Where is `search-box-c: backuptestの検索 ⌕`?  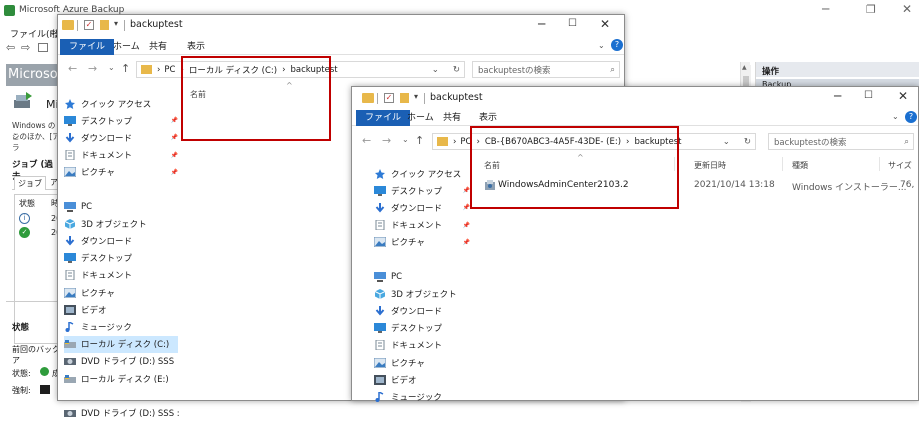 search-box-c: backuptestの検索 ⌕ is located at coordinates (546, 69).